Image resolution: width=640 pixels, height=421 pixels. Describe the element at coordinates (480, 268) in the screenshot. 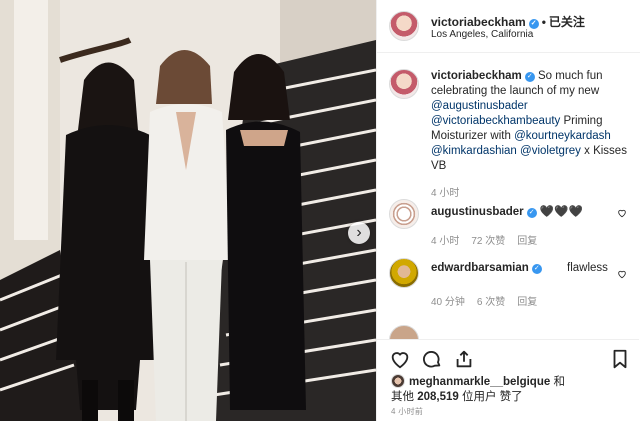

I see `comment-username: edwardbarsamian` at that location.